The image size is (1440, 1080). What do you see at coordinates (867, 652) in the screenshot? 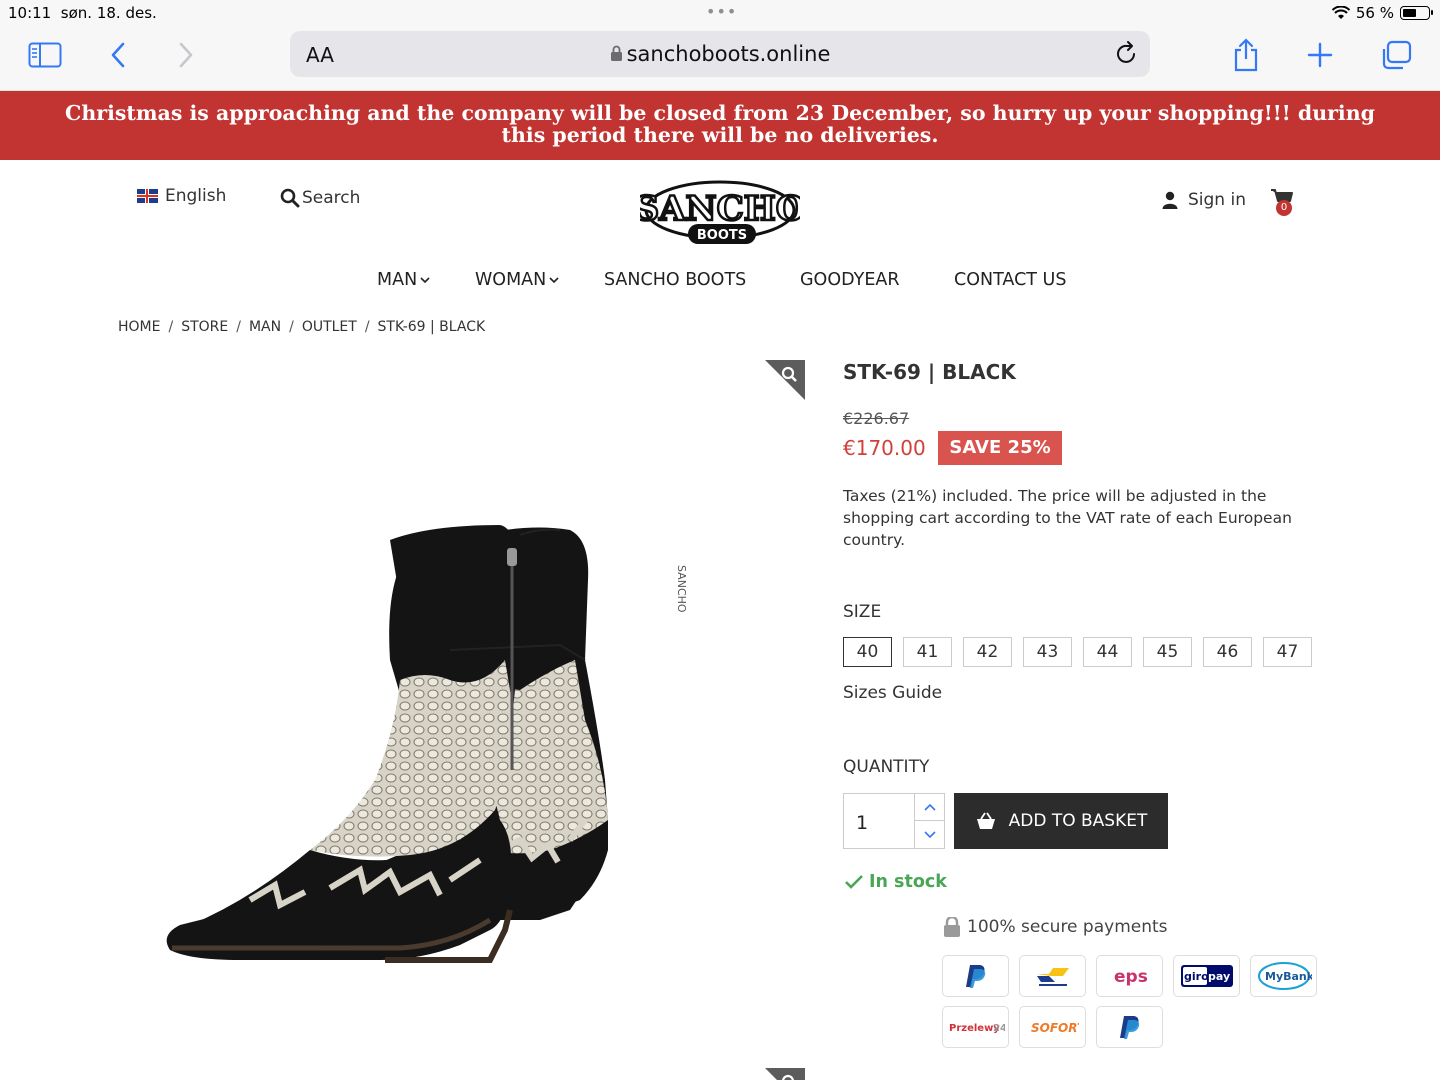
I see `size-option-40: 40` at bounding box center [867, 652].